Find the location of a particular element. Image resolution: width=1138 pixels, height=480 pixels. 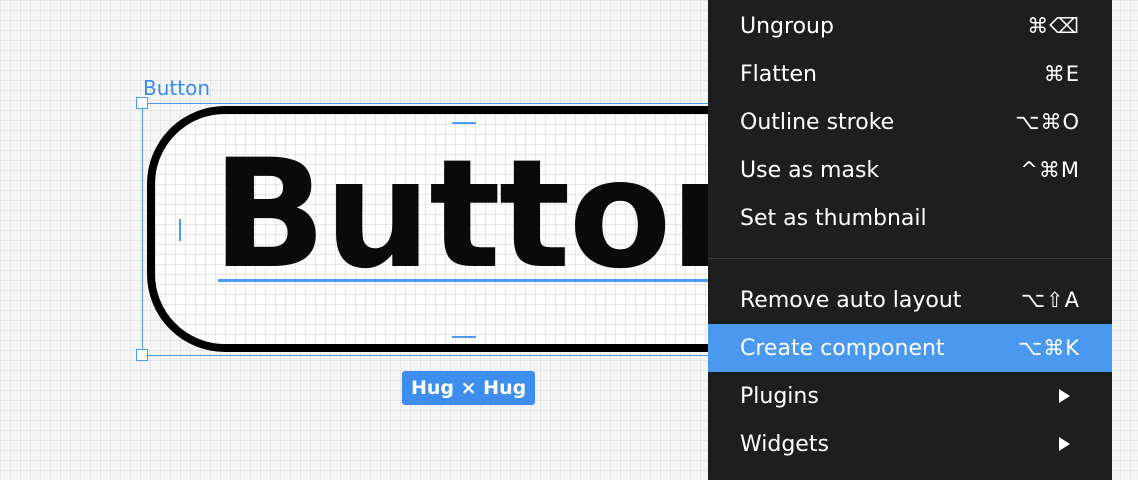

frame-name-label: Button is located at coordinates (176, 88).